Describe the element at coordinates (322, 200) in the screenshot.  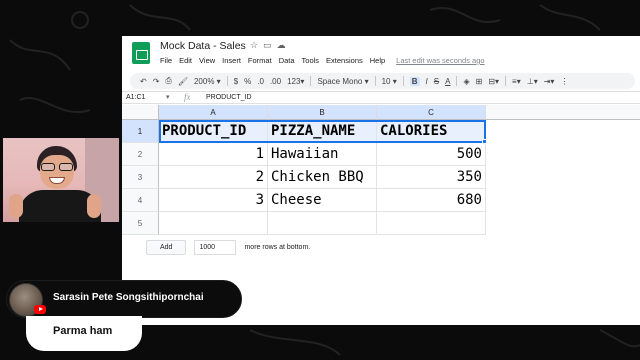
I see `cell-b4: Cheese` at that location.